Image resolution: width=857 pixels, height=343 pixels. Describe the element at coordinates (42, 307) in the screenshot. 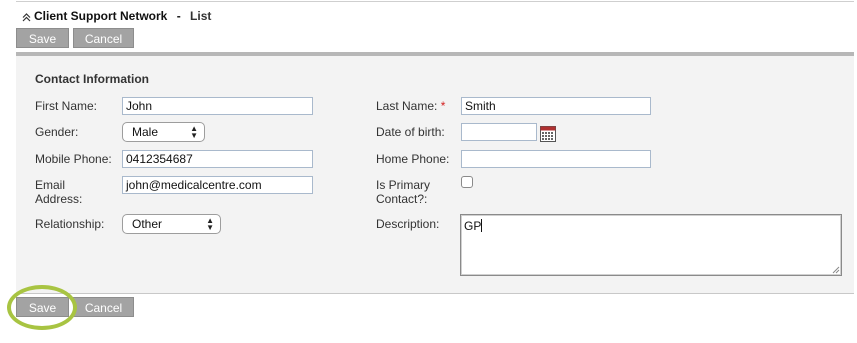

I see `highlight-ring` at that location.